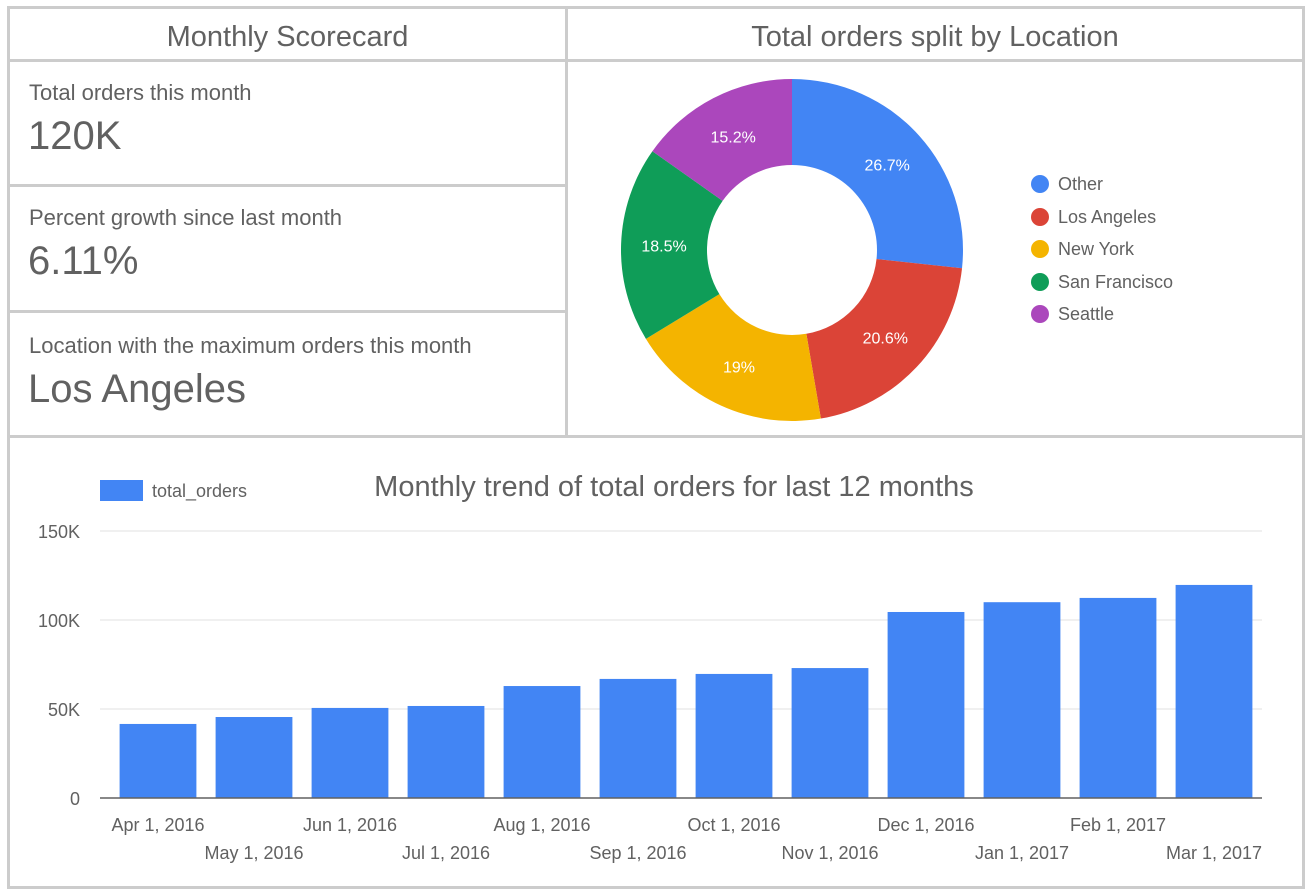 This screenshot has height=896, width=1312. Describe the element at coordinates (121, 490) in the screenshot. I see `legend-swatch-icon` at that location.